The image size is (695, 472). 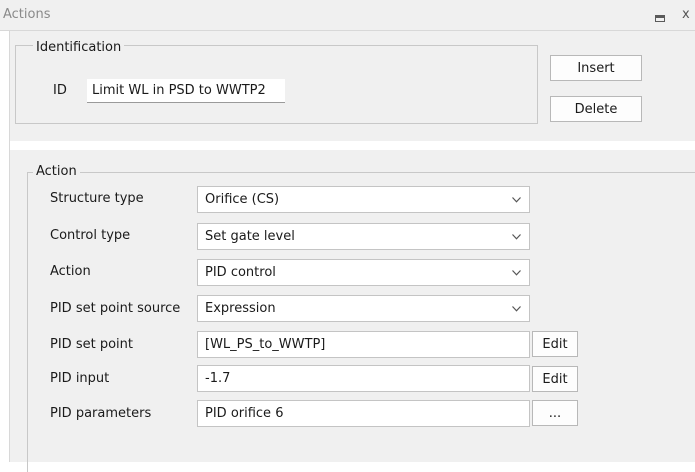 What do you see at coordinates (79, 48) in the screenshot?
I see `identification-legend: Identification` at bounding box center [79, 48].